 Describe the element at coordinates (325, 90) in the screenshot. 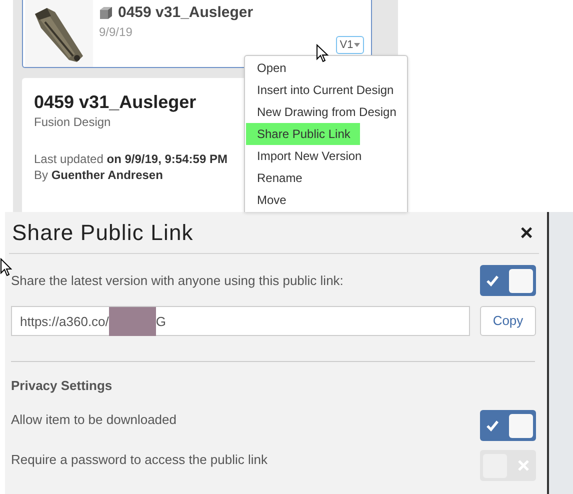

I see `menu-item: Insert into Current Design` at that location.